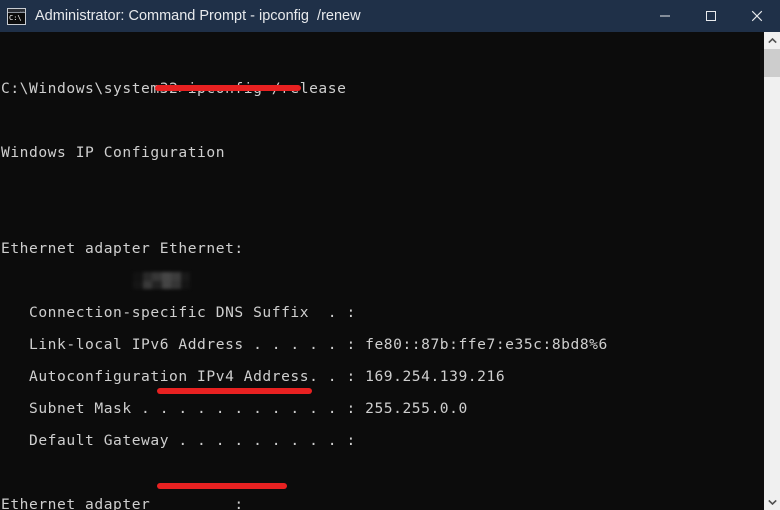 This screenshot has width=780, height=510. What do you see at coordinates (228, 88) in the screenshot?
I see `underline-release-command` at bounding box center [228, 88].